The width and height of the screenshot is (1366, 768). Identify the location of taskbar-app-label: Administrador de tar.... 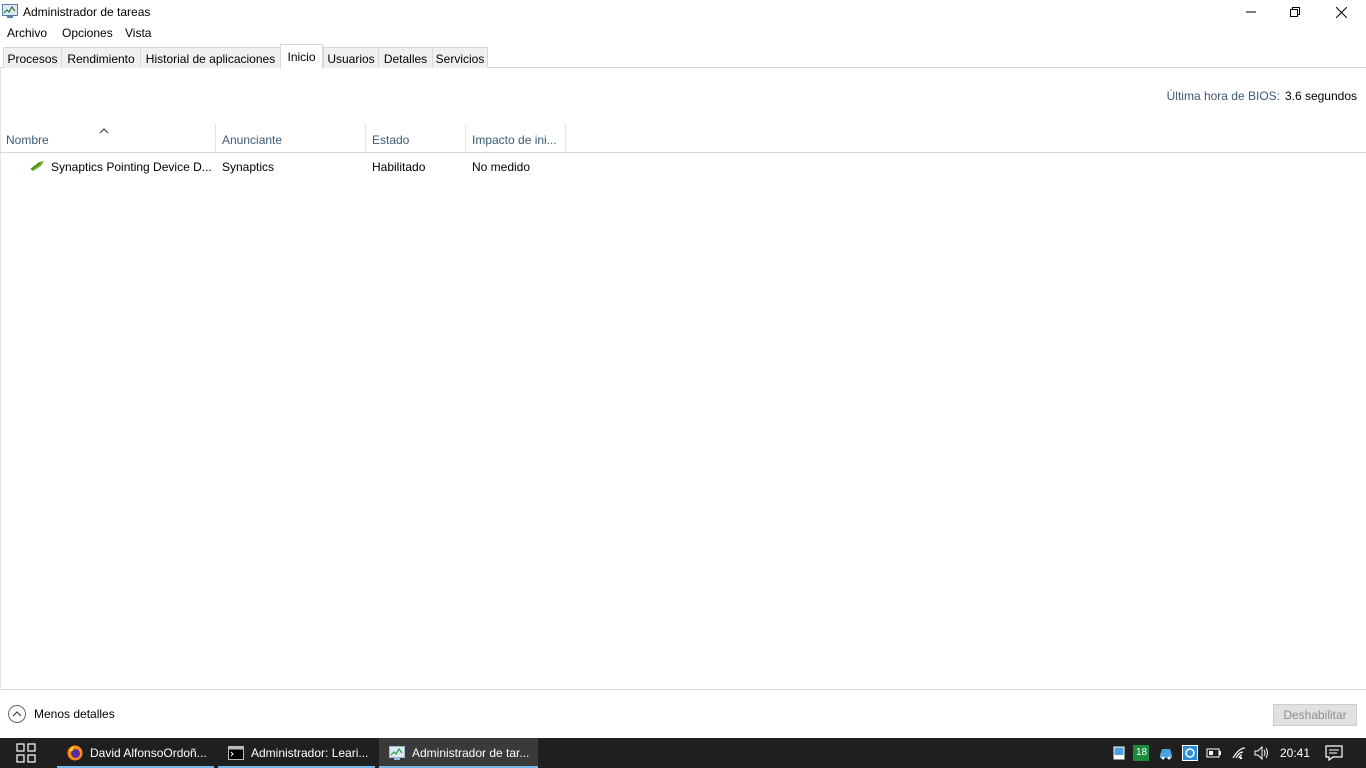
(471, 753).